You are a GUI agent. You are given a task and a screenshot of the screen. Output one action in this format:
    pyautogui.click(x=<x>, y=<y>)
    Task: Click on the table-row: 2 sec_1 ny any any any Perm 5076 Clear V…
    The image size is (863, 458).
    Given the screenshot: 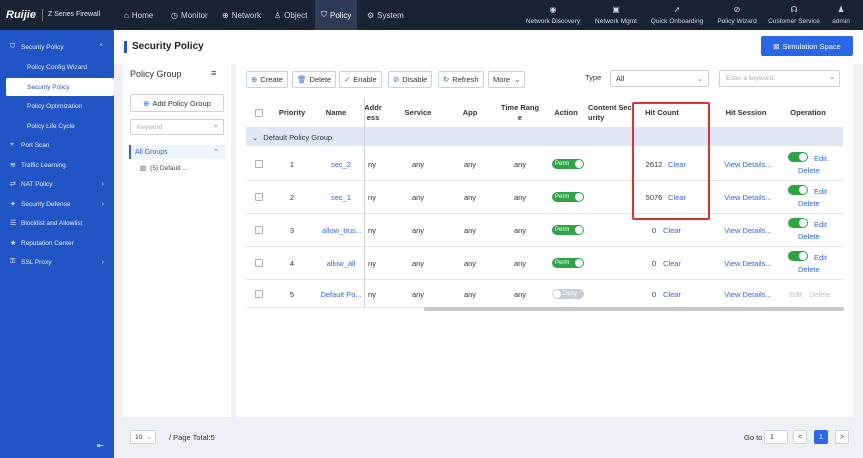 What is the action you would take?
    pyautogui.click(x=544, y=197)
    